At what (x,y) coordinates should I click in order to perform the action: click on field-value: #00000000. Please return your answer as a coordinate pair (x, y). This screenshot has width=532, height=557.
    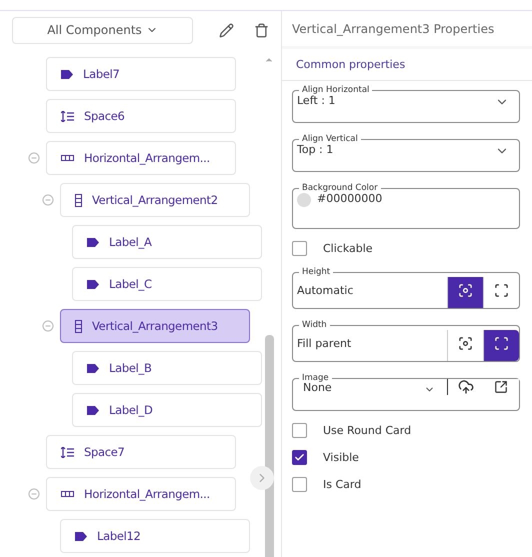
    Looking at the image, I should click on (350, 198).